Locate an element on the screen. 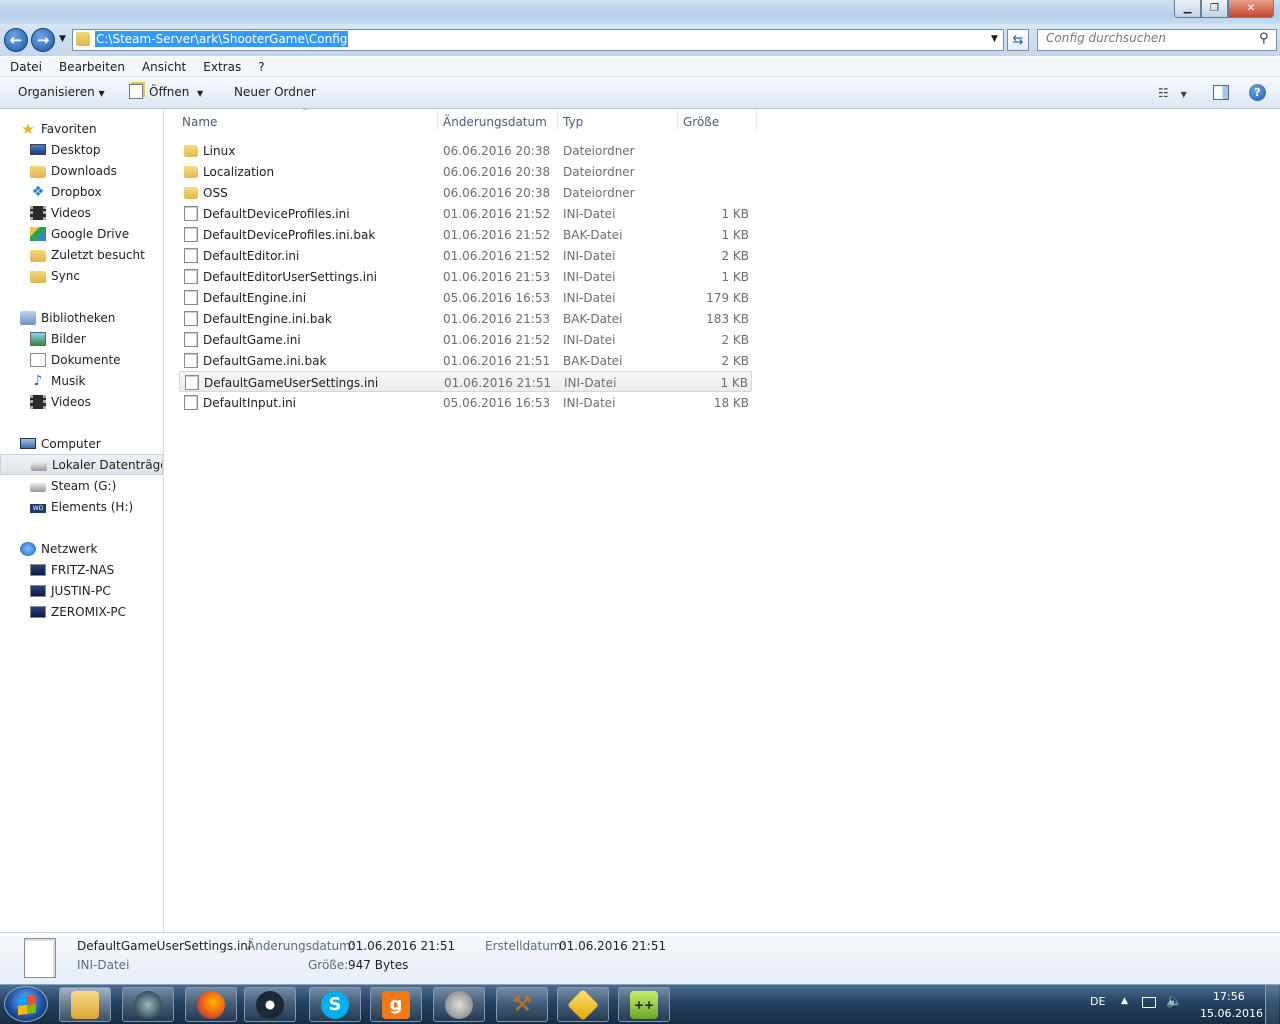 This screenshot has width=1280, height=1024. table-row: Linux 06.06.2016 20:38 Dateiordner is located at coordinates (465, 150).